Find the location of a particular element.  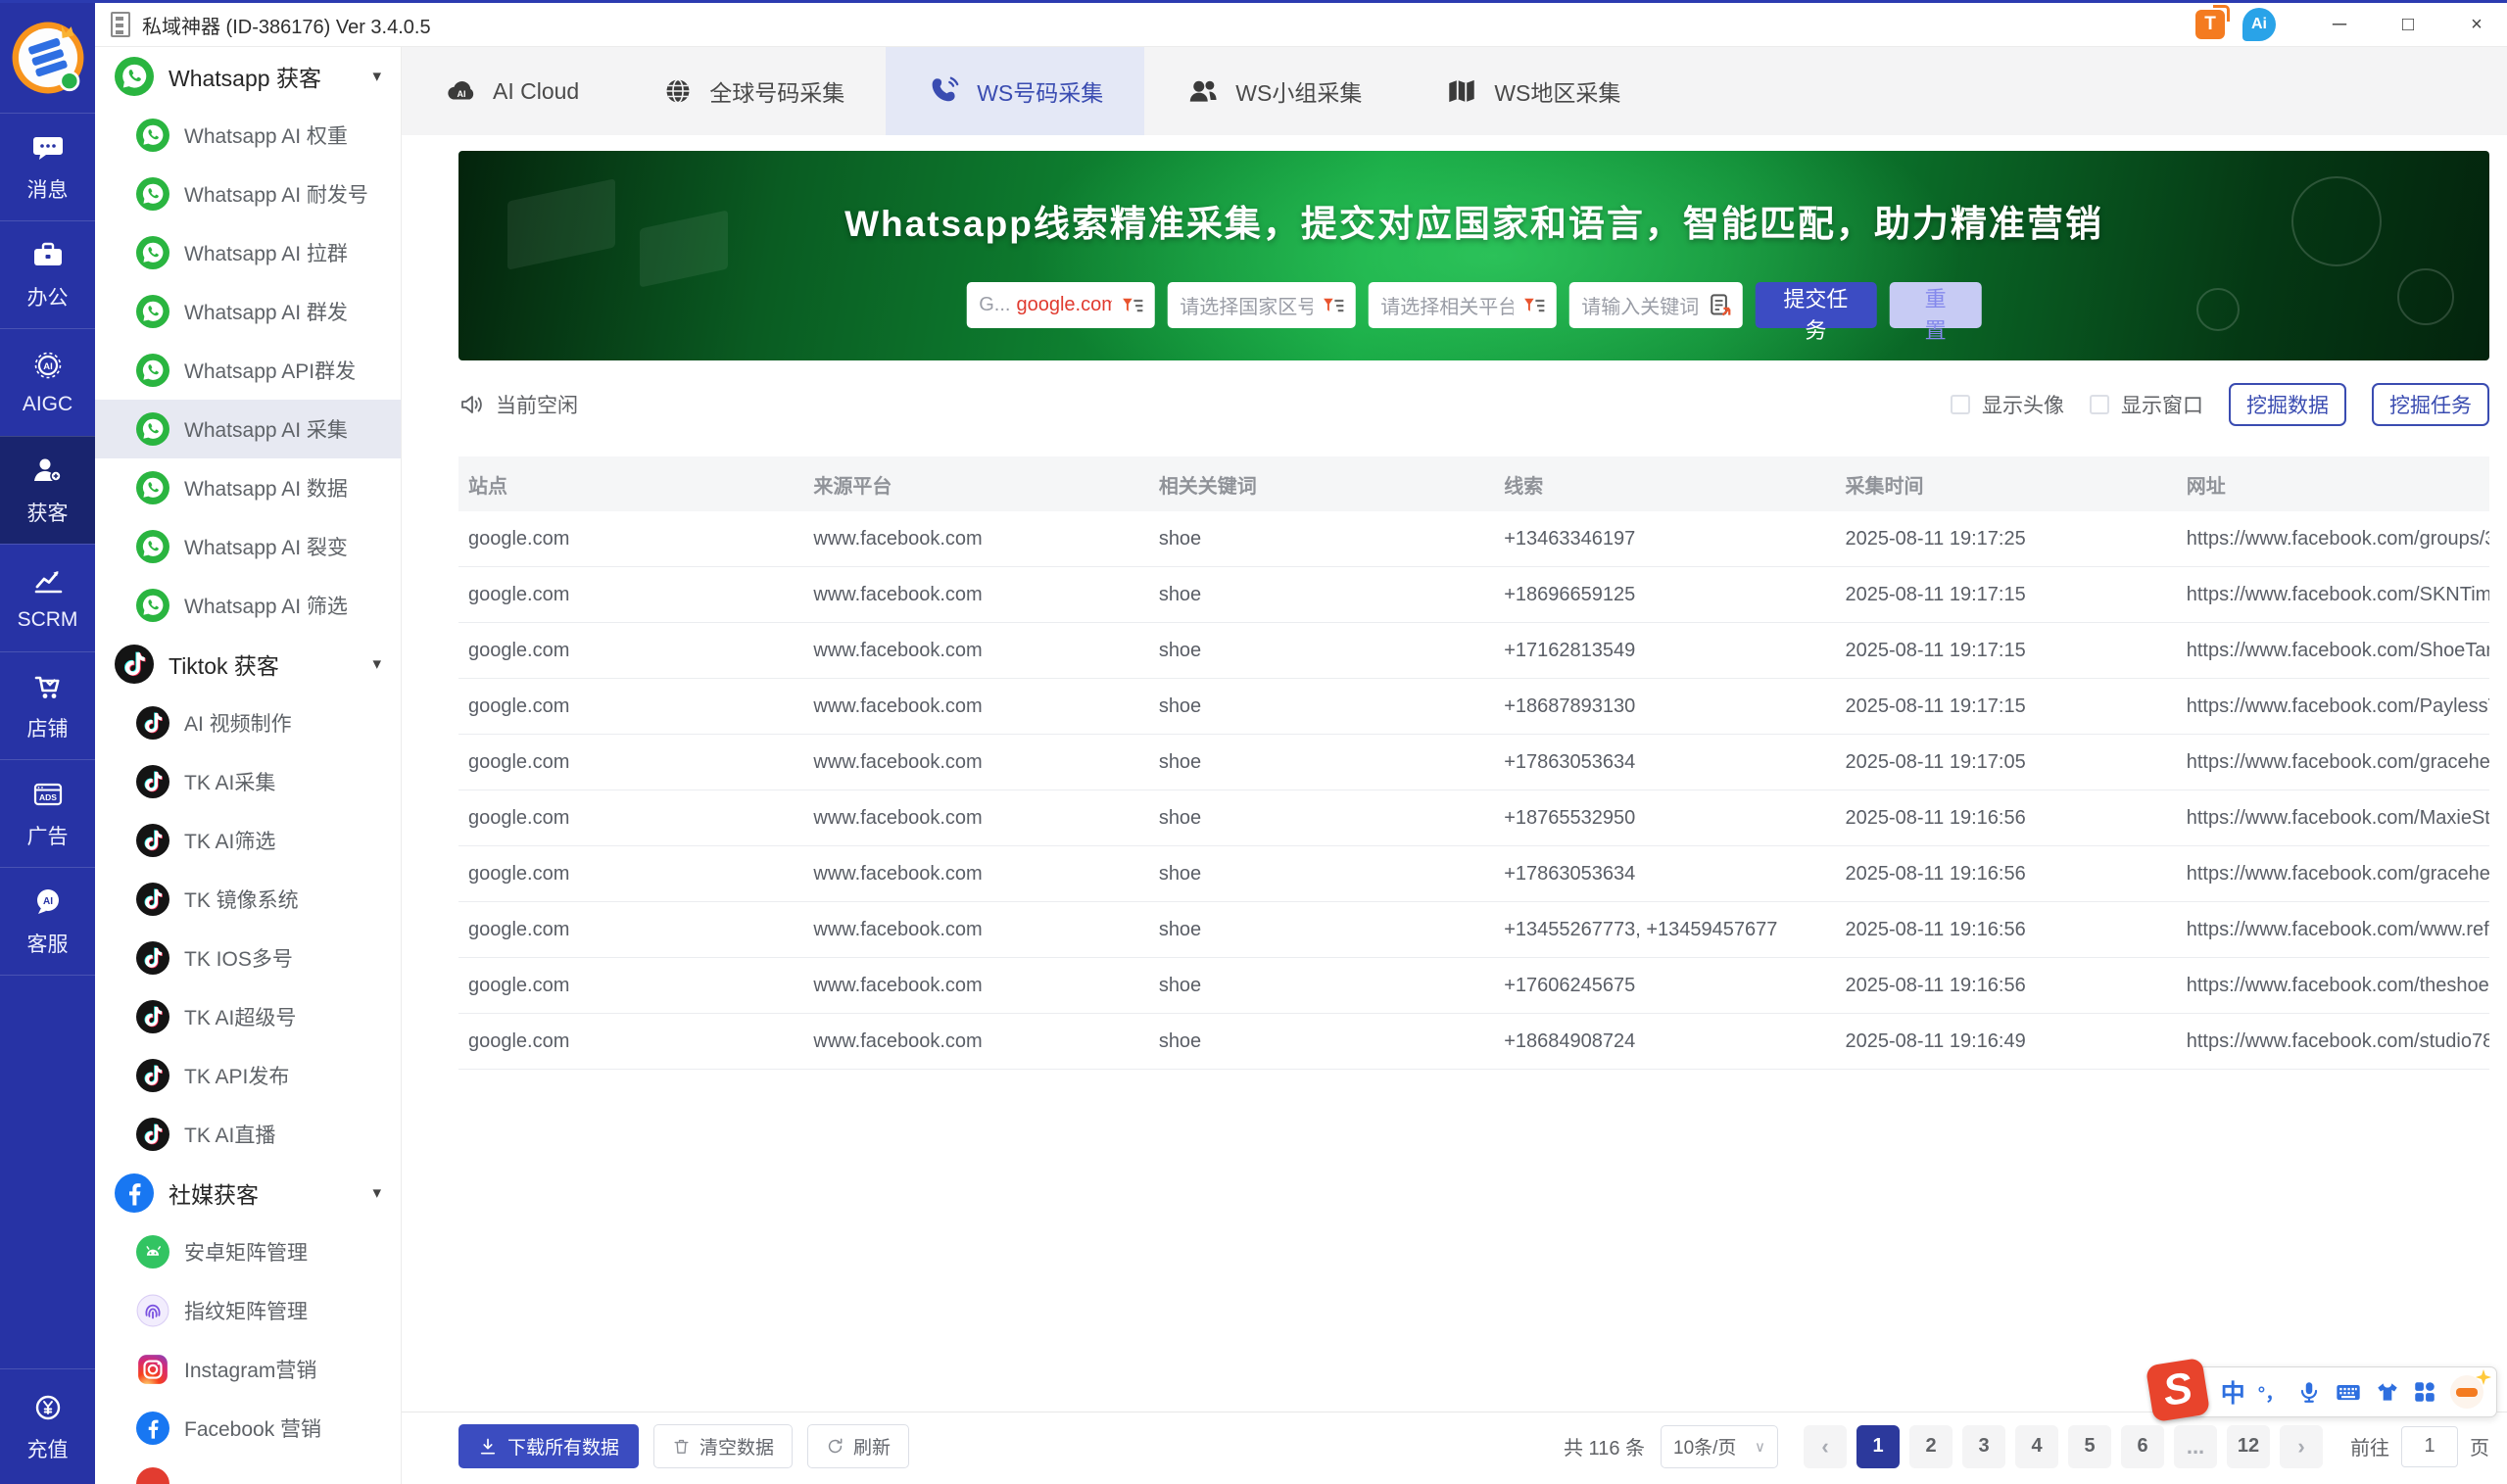

sidebar-group-social: 社媒获客 ▾ is located at coordinates (248, 1193).